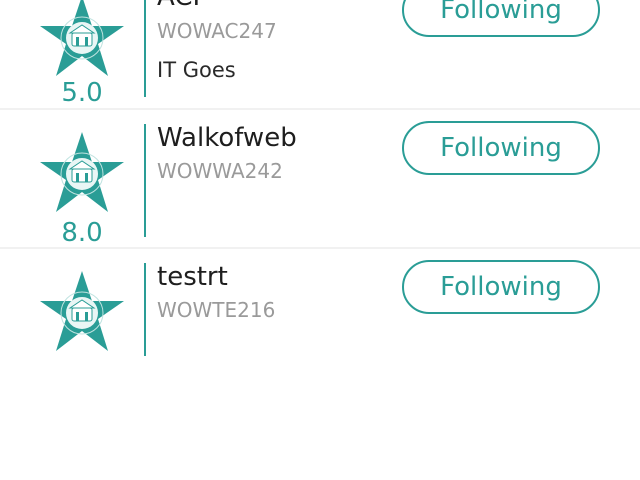  Describe the element at coordinates (196, 70) in the screenshot. I see `item-description: IT Goes` at that location.